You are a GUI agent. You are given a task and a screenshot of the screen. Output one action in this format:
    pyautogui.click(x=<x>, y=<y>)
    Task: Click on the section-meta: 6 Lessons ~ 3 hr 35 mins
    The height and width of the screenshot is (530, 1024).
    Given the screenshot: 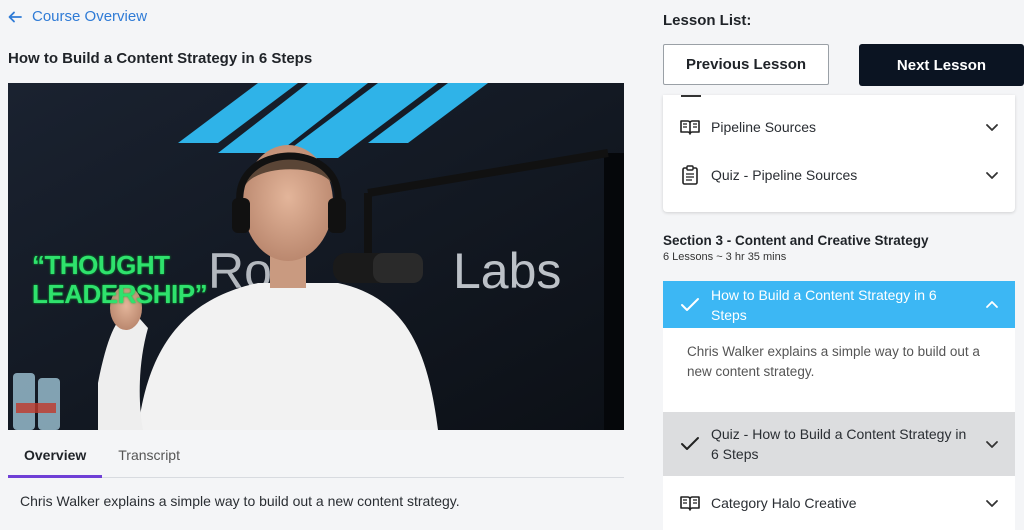 What is the action you would take?
    pyautogui.click(x=725, y=257)
    